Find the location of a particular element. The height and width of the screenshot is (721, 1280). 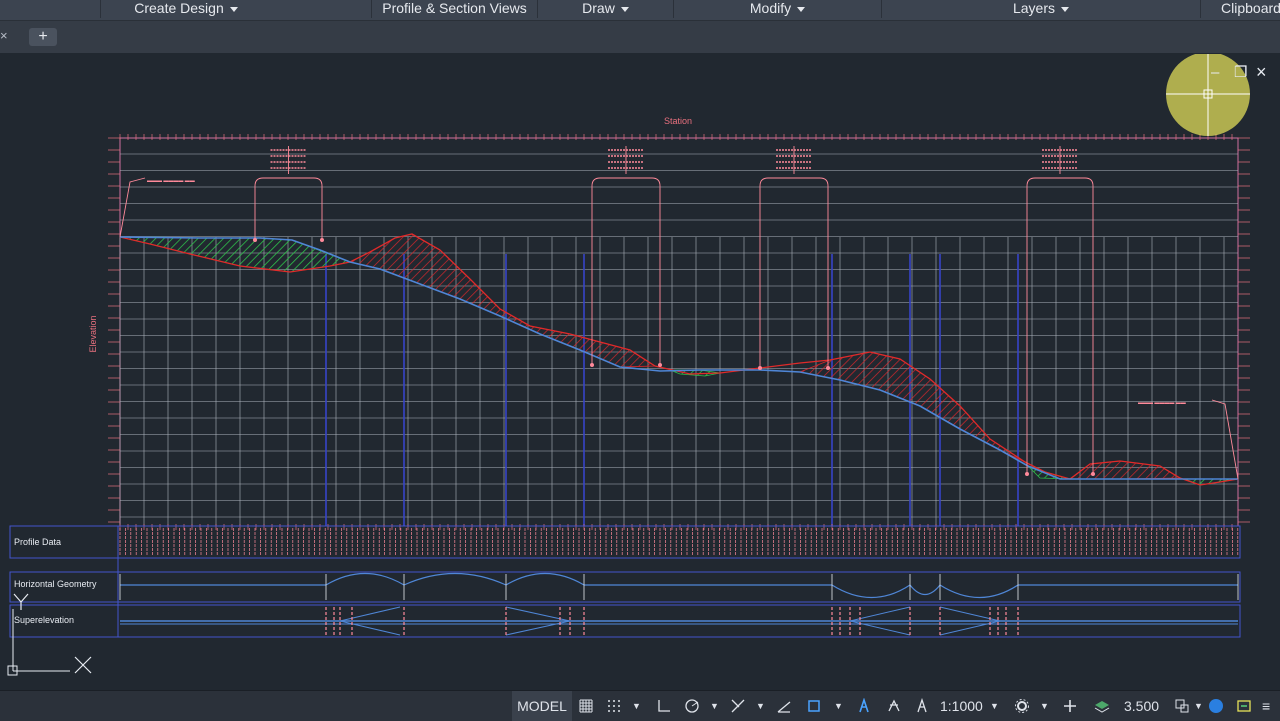

layers-panel: Layers is located at coordinates (1040, 9).